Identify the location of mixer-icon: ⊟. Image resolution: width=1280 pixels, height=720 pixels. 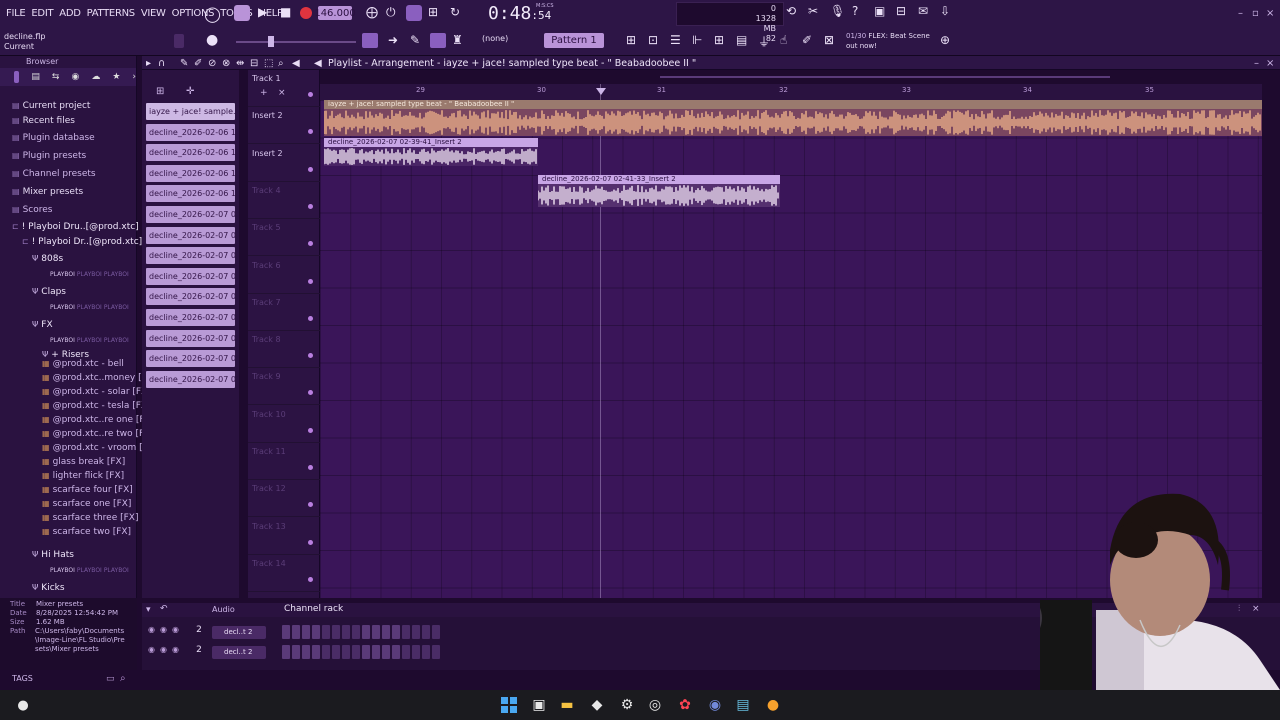
(901, 11).